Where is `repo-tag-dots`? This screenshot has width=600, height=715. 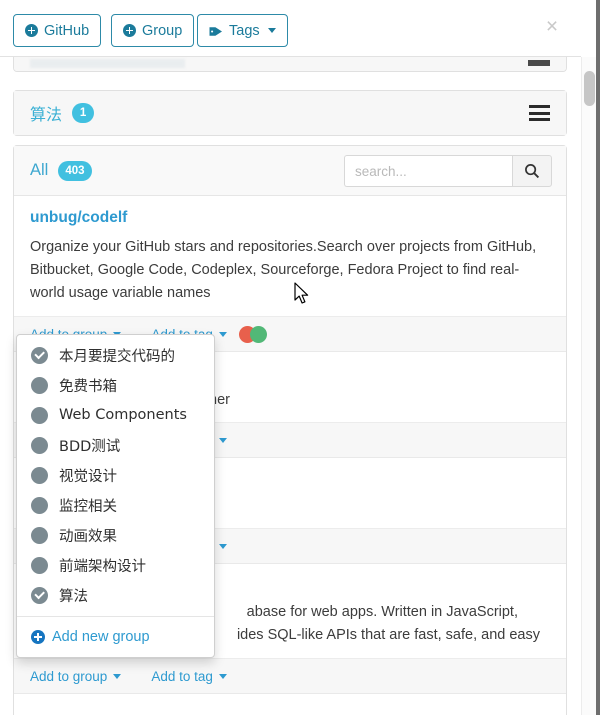 repo-tag-dots is located at coordinates (252, 334).